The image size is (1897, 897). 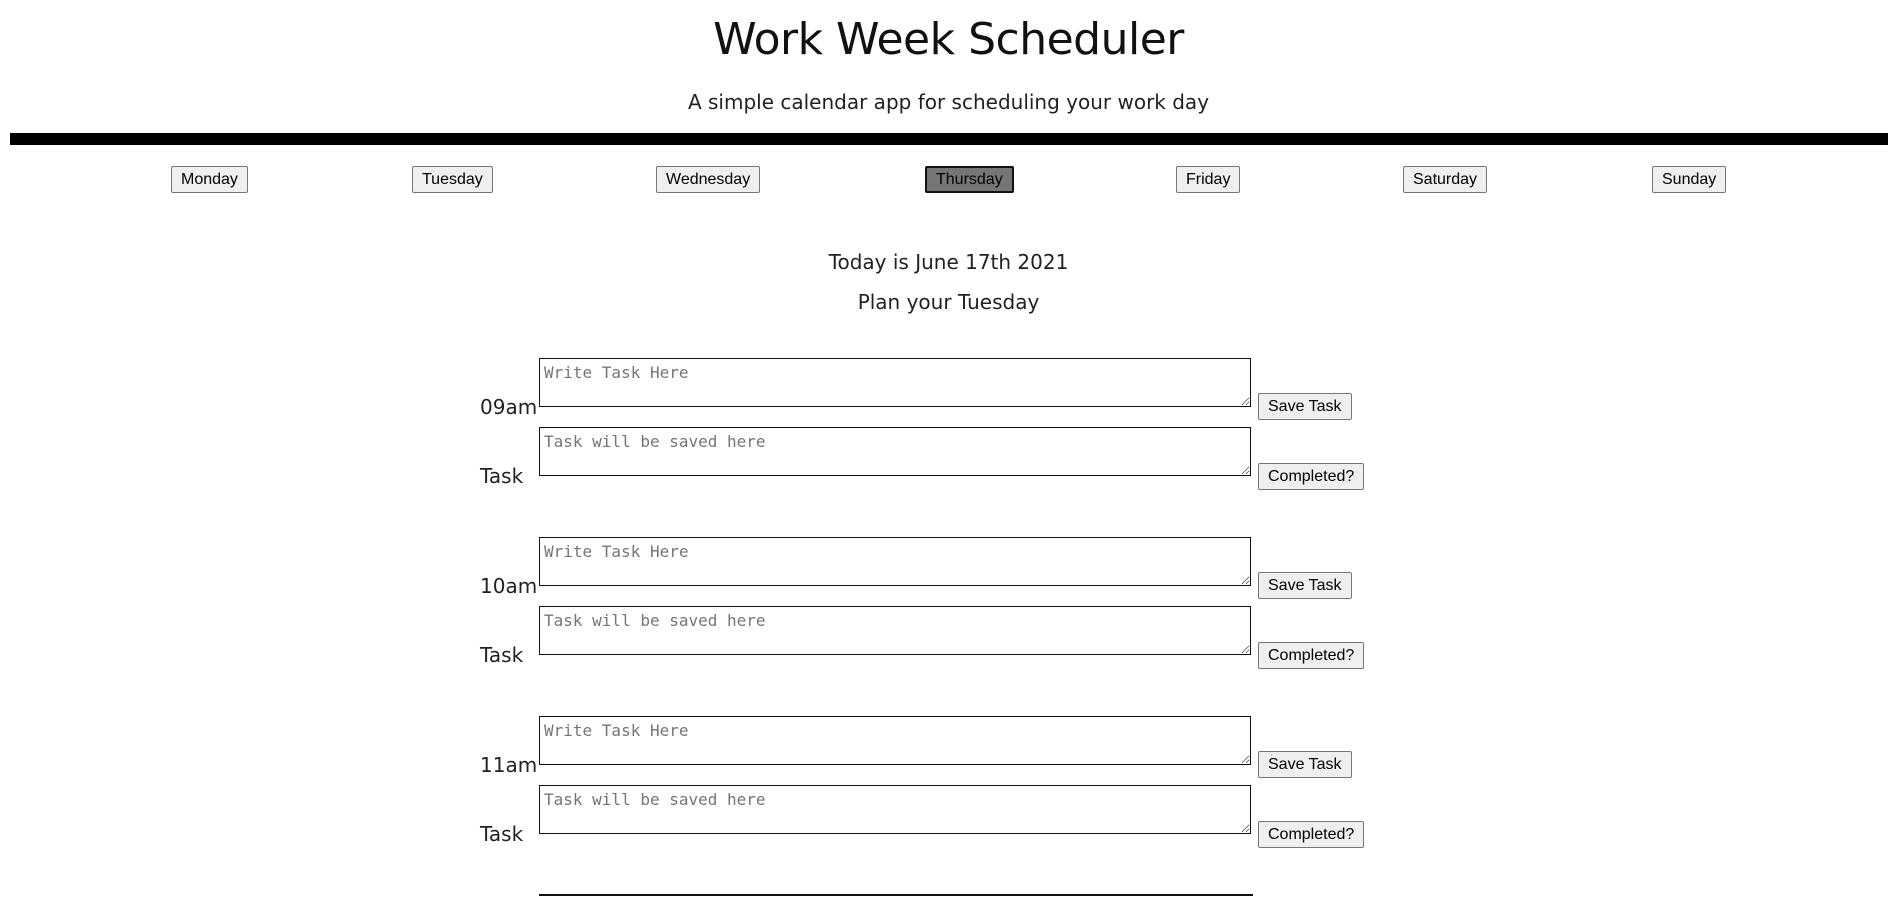 What do you see at coordinates (948, 302) in the screenshot?
I see `plan-heading: Plan your Tuesday` at bounding box center [948, 302].